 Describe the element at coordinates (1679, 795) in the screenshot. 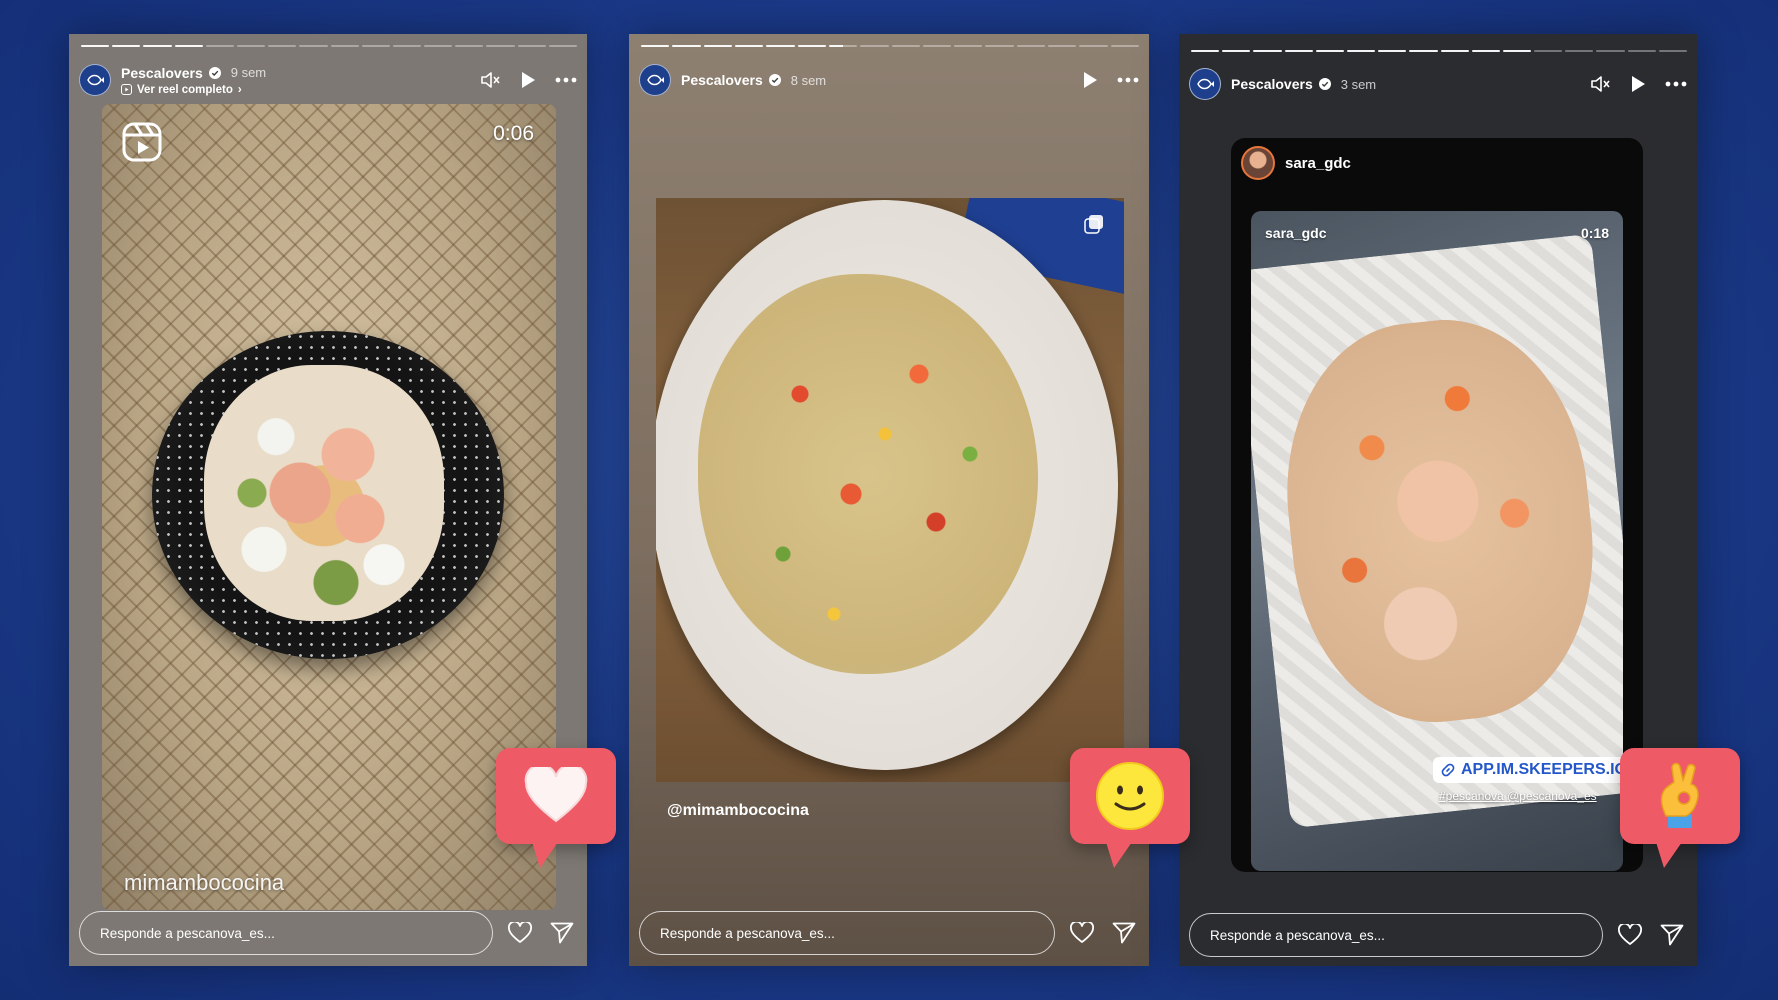

I see `ok-hand-icon` at that location.